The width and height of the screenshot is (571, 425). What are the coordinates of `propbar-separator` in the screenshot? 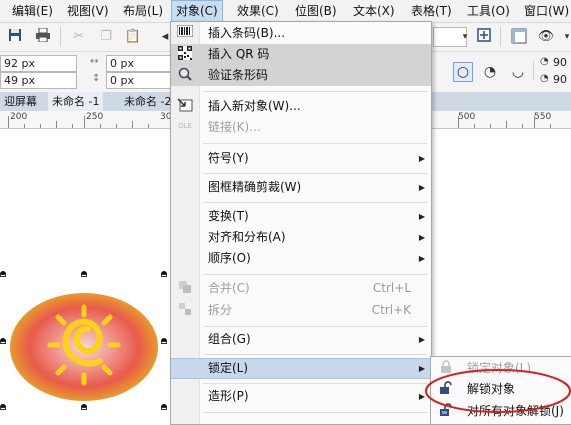 It's located at (533, 70).